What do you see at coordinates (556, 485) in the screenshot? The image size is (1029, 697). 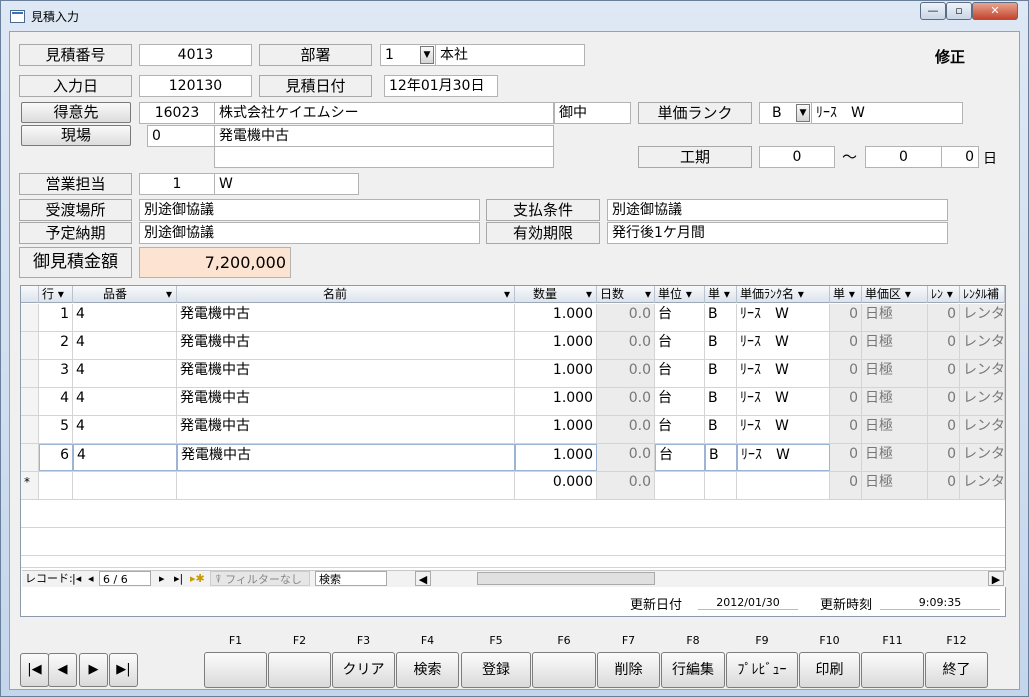 I see `cell-qty: 0.000` at bounding box center [556, 485].